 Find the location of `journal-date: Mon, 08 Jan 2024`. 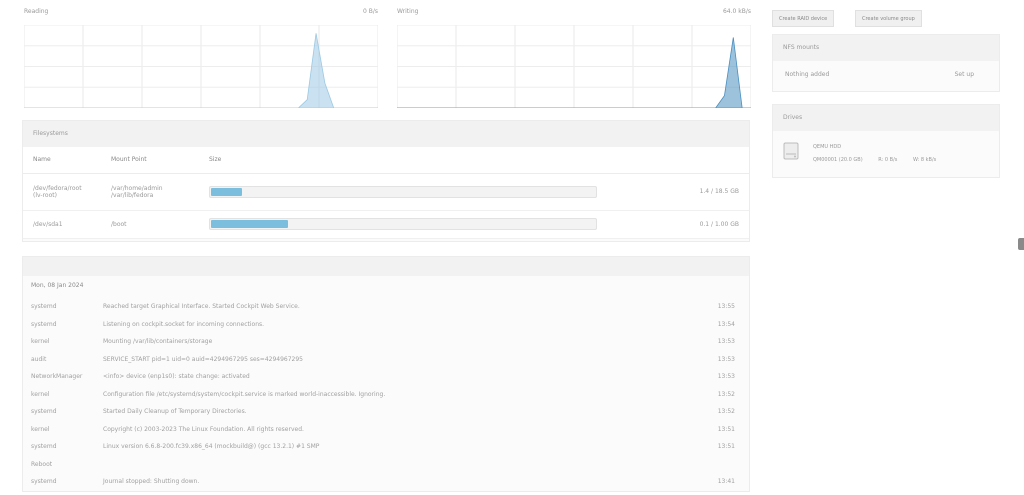

journal-date: Mon, 08 Jan 2024 is located at coordinates (57, 285).